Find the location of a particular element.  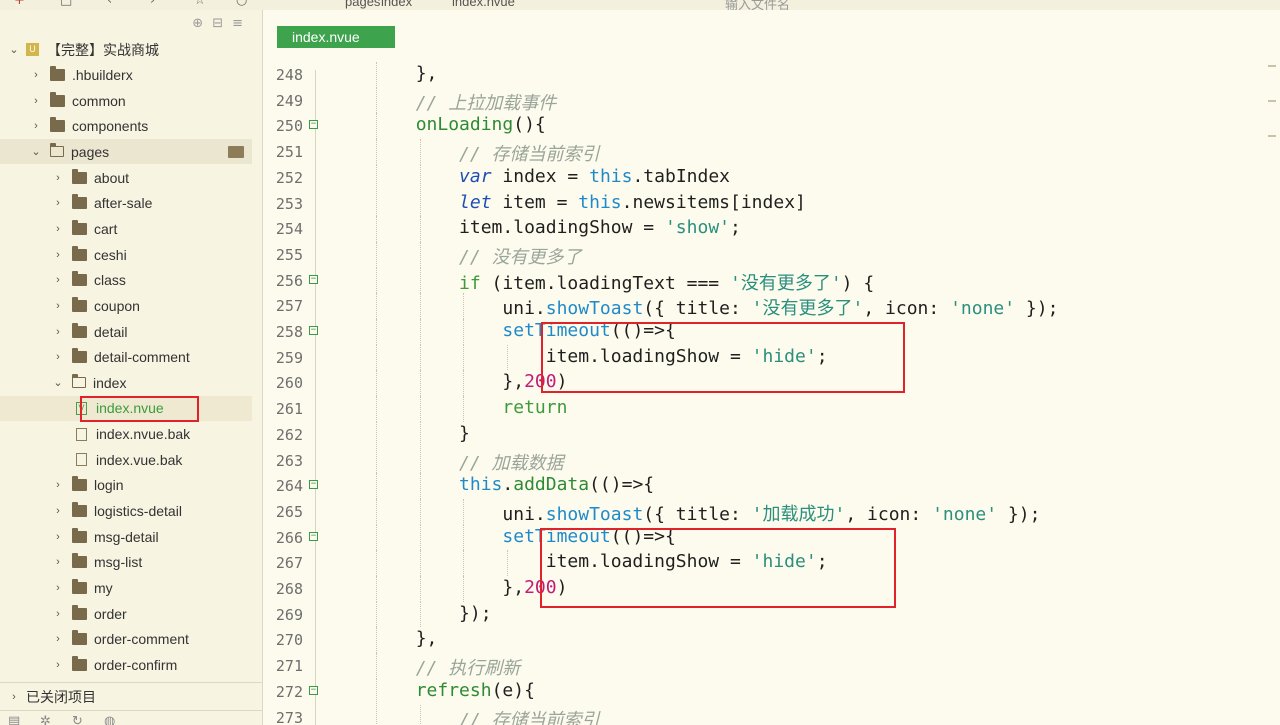

line-number: 263 is located at coordinates (283, 461).